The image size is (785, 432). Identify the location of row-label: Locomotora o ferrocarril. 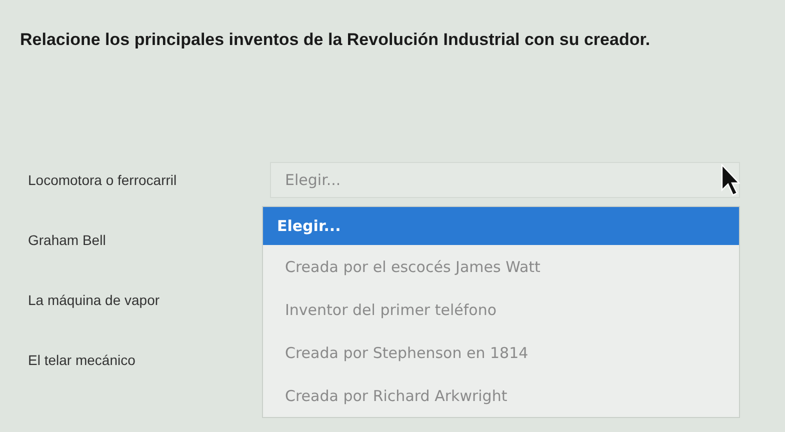
(102, 180).